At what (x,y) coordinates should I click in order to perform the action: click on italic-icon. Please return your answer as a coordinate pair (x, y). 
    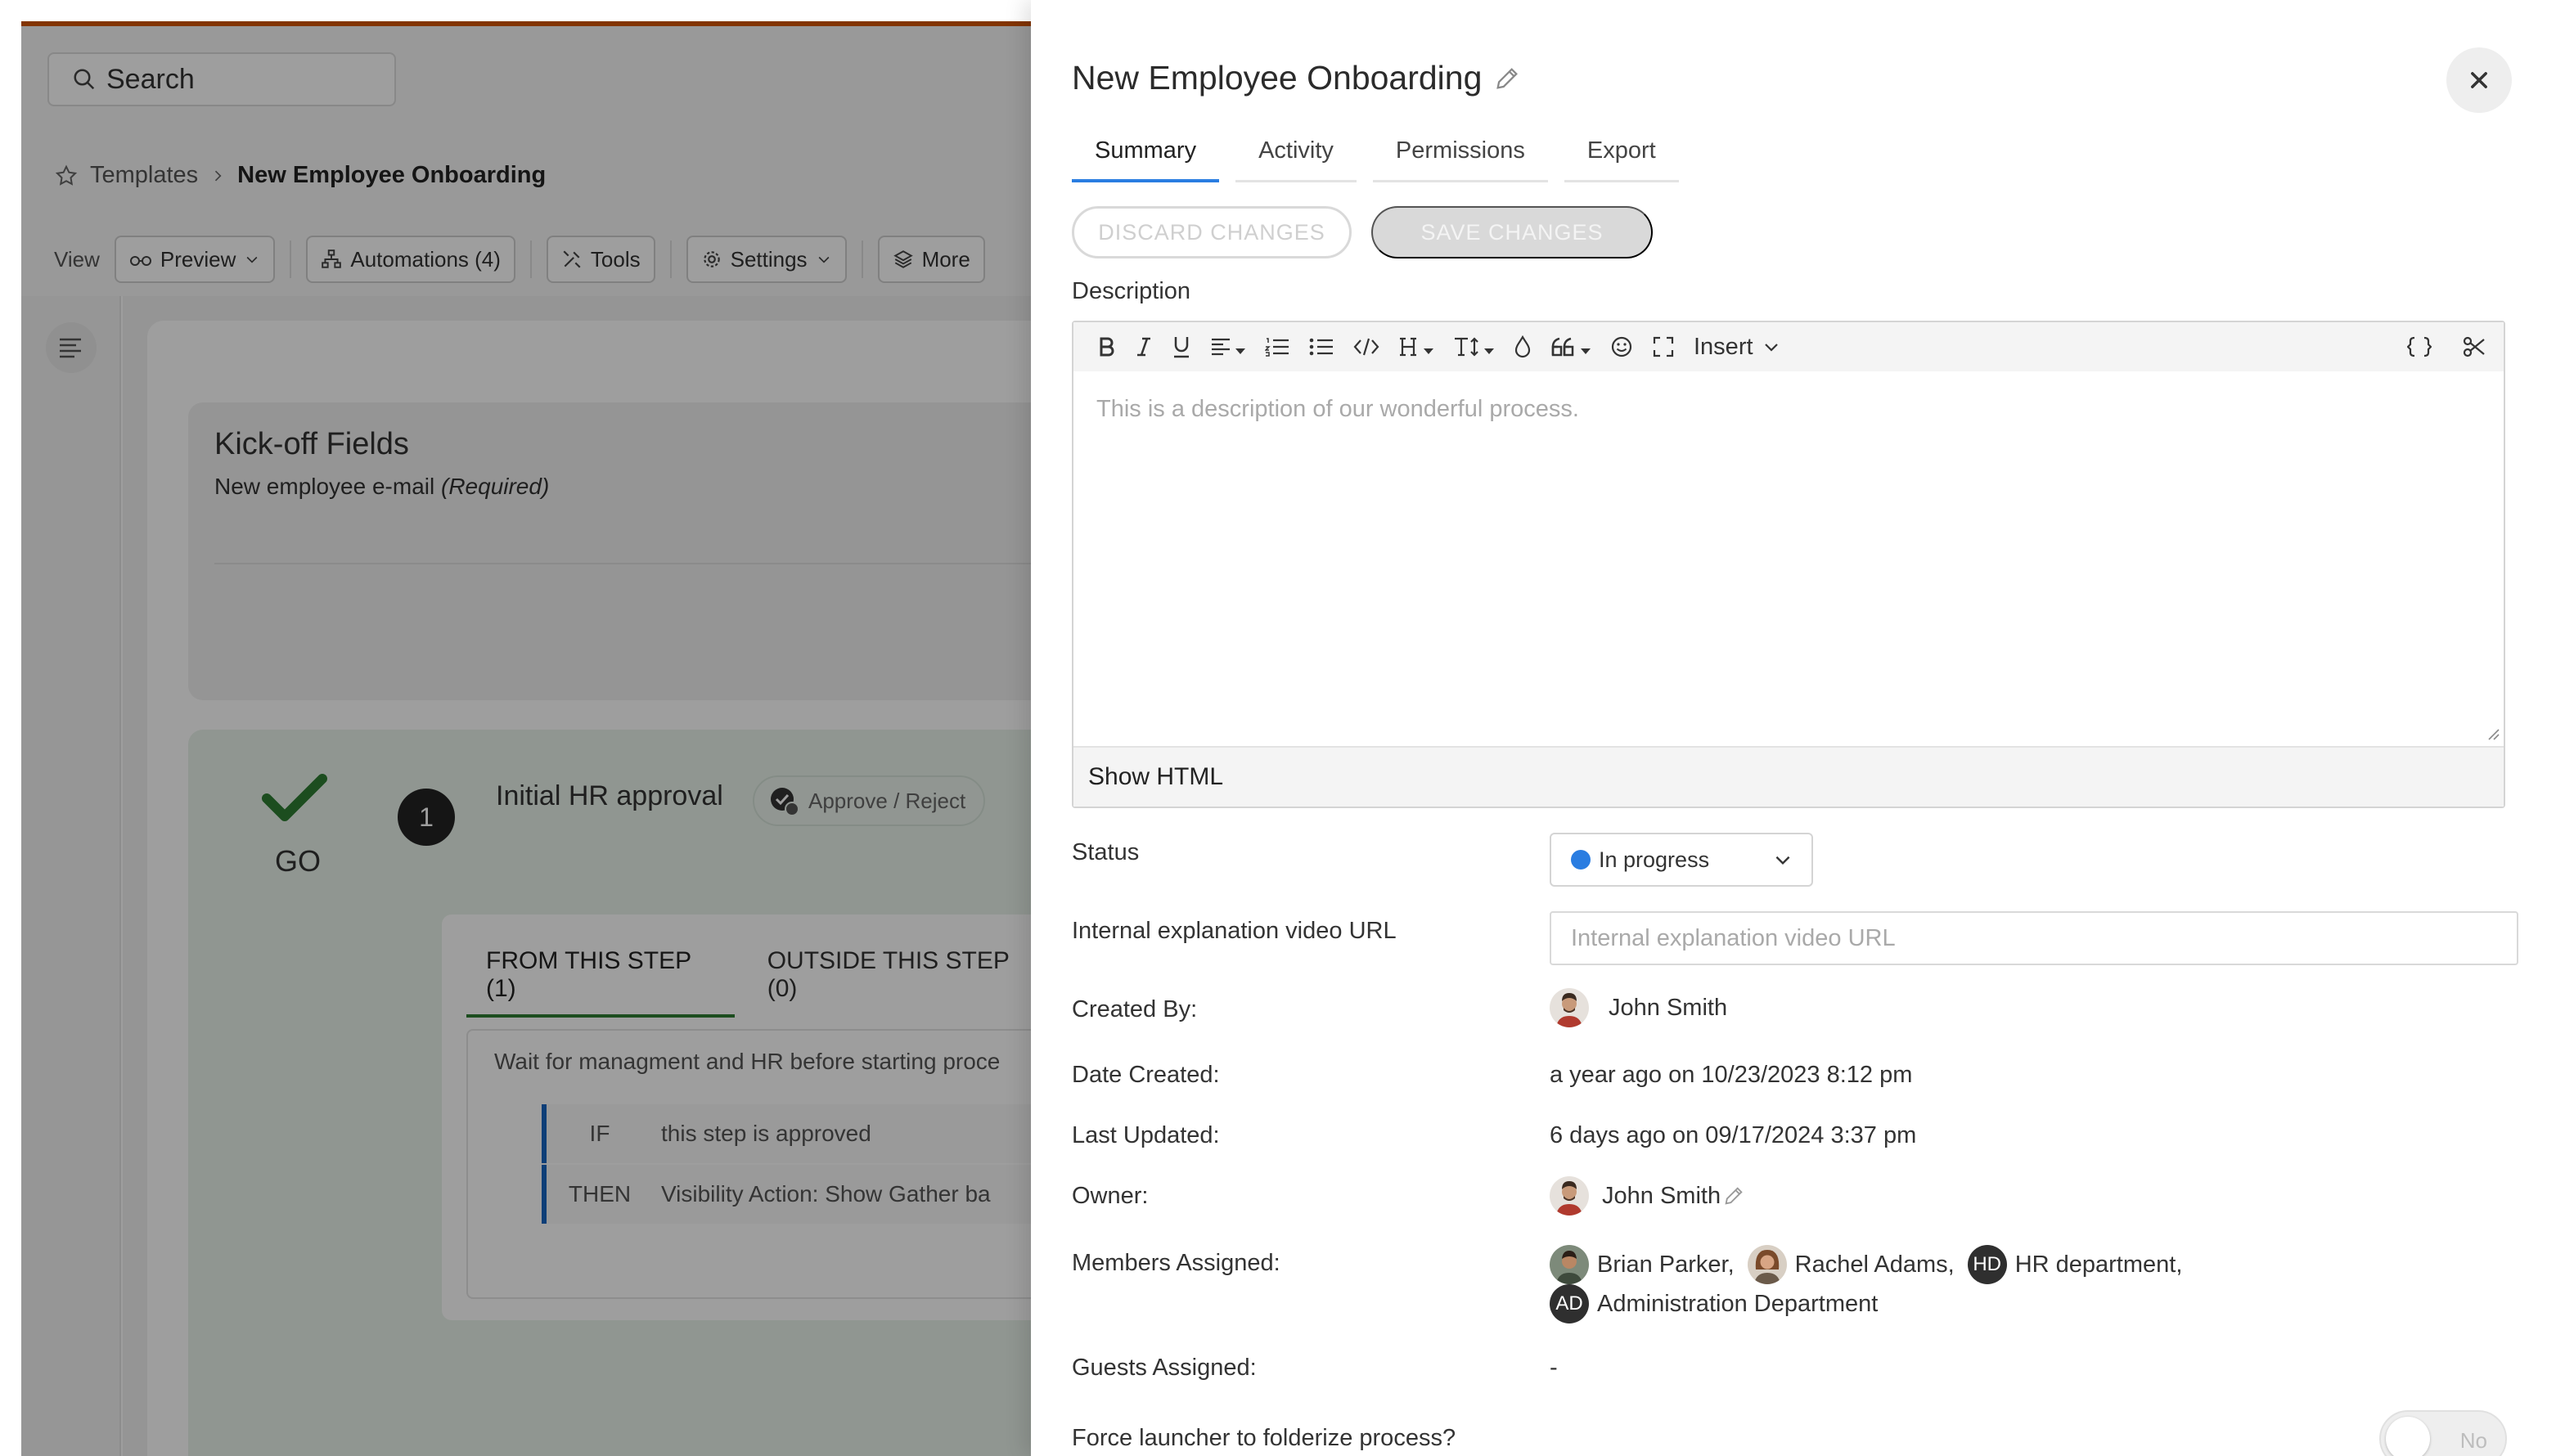
    Looking at the image, I should click on (1144, 347).